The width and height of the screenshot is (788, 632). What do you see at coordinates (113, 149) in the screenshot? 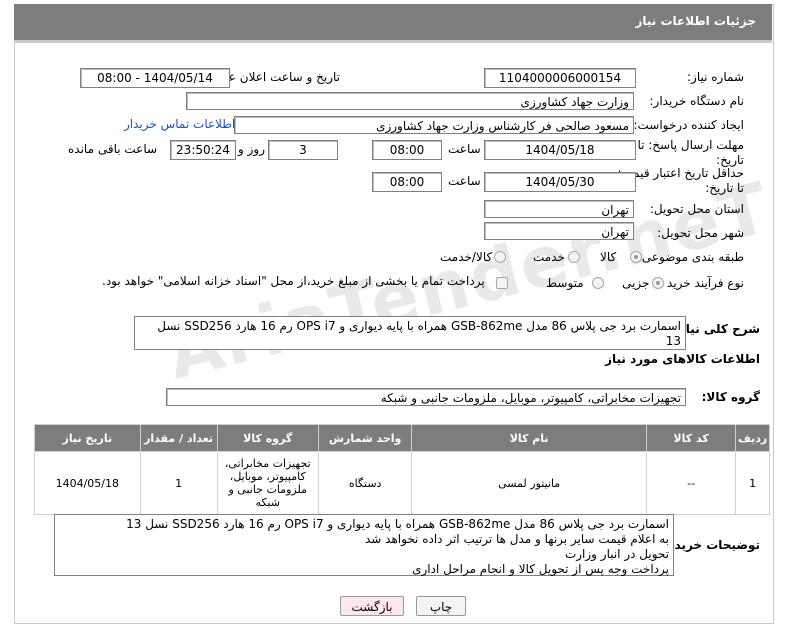
I see `remaining-label: ساعت باقی مانده` at bounding box center [113, 149].